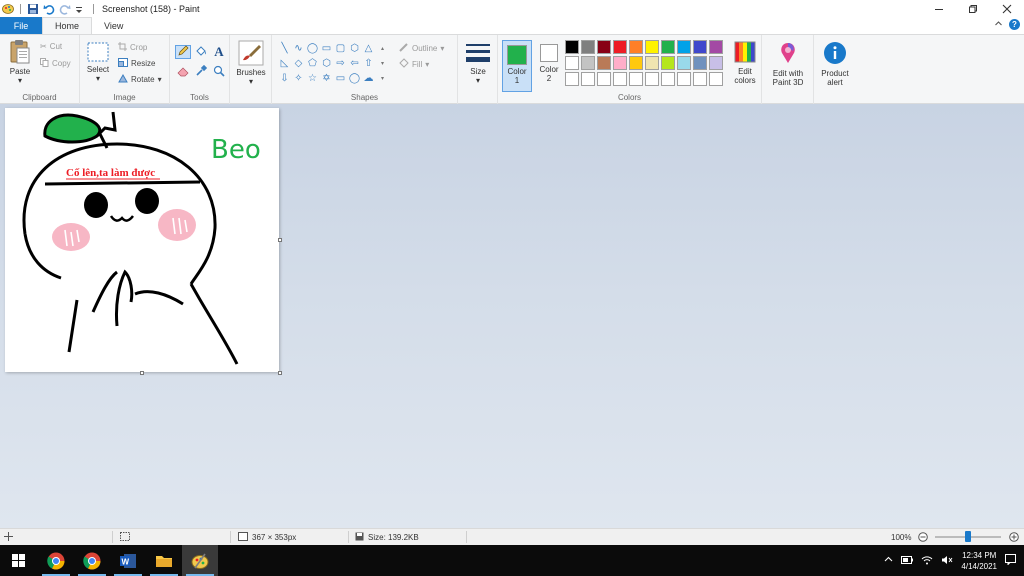  What do you see at coordinates (164, 560) in the screenshot?
I see `taskbar-file-explorer` at bounding box center [164, 560].